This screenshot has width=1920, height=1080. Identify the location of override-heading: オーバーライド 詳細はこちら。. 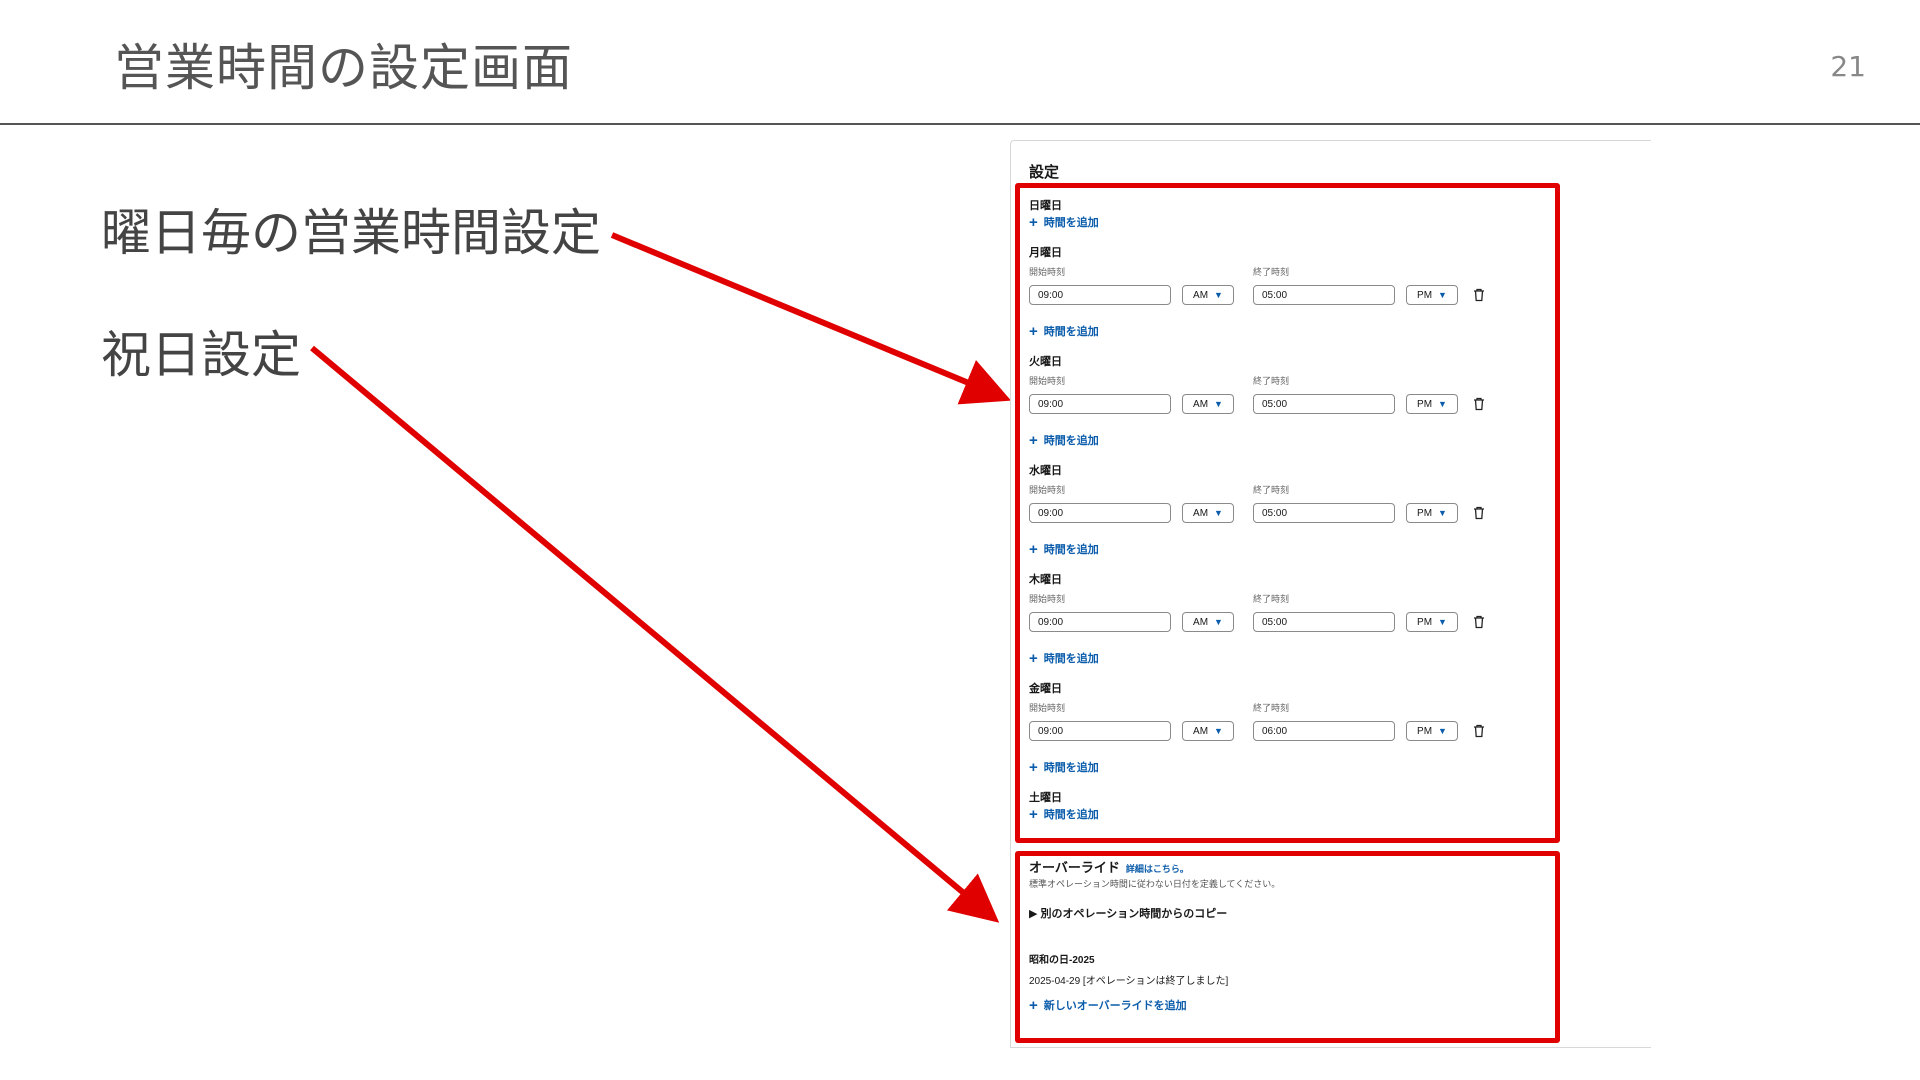
(1109, 866).